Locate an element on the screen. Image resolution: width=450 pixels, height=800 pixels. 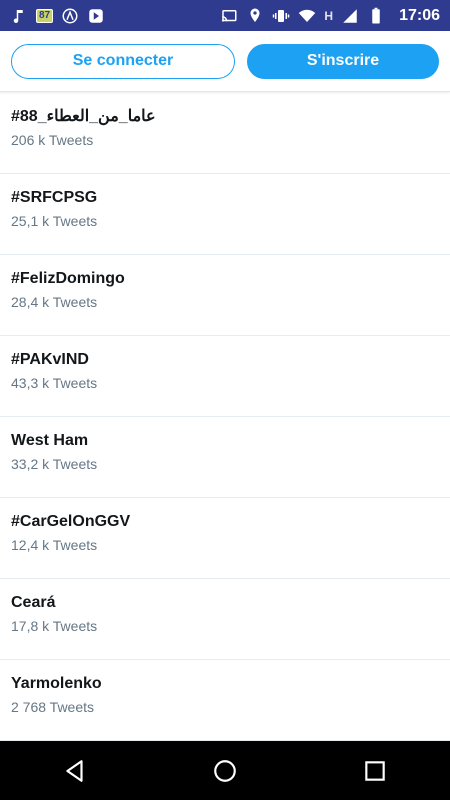
recents-button is located at coordinates (375, 771).